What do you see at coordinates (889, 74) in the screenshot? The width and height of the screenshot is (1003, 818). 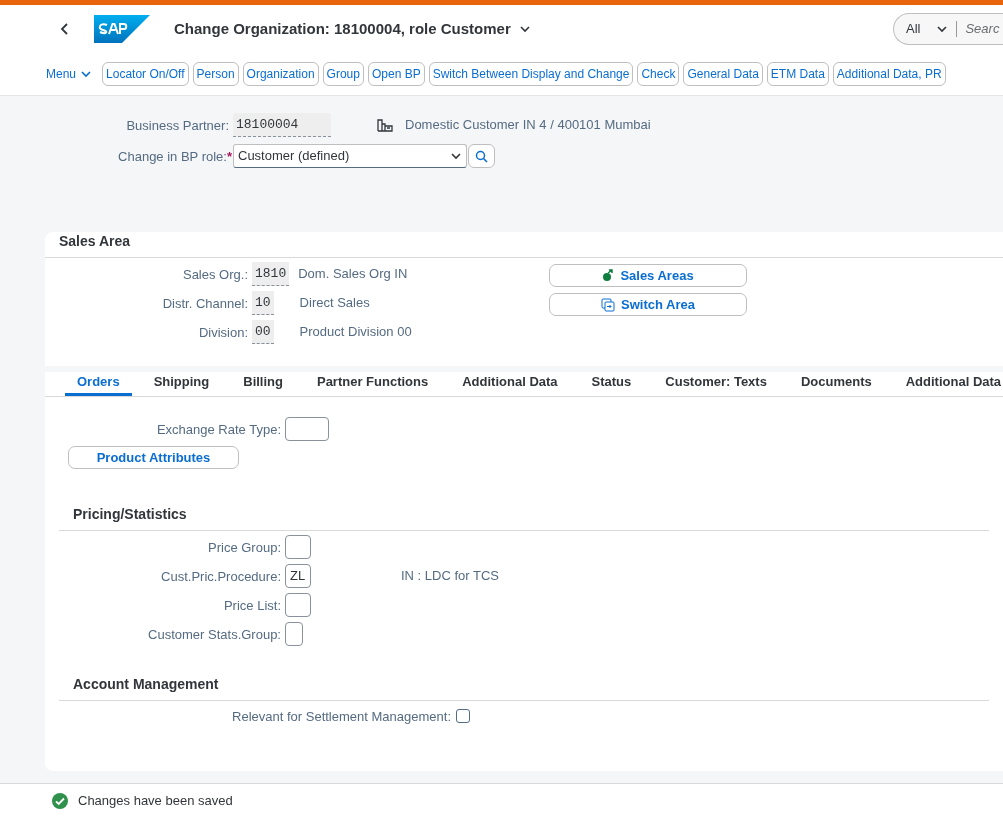 I see `toolbar-button: Additional Data, PR` at bounding box center [889, 74].